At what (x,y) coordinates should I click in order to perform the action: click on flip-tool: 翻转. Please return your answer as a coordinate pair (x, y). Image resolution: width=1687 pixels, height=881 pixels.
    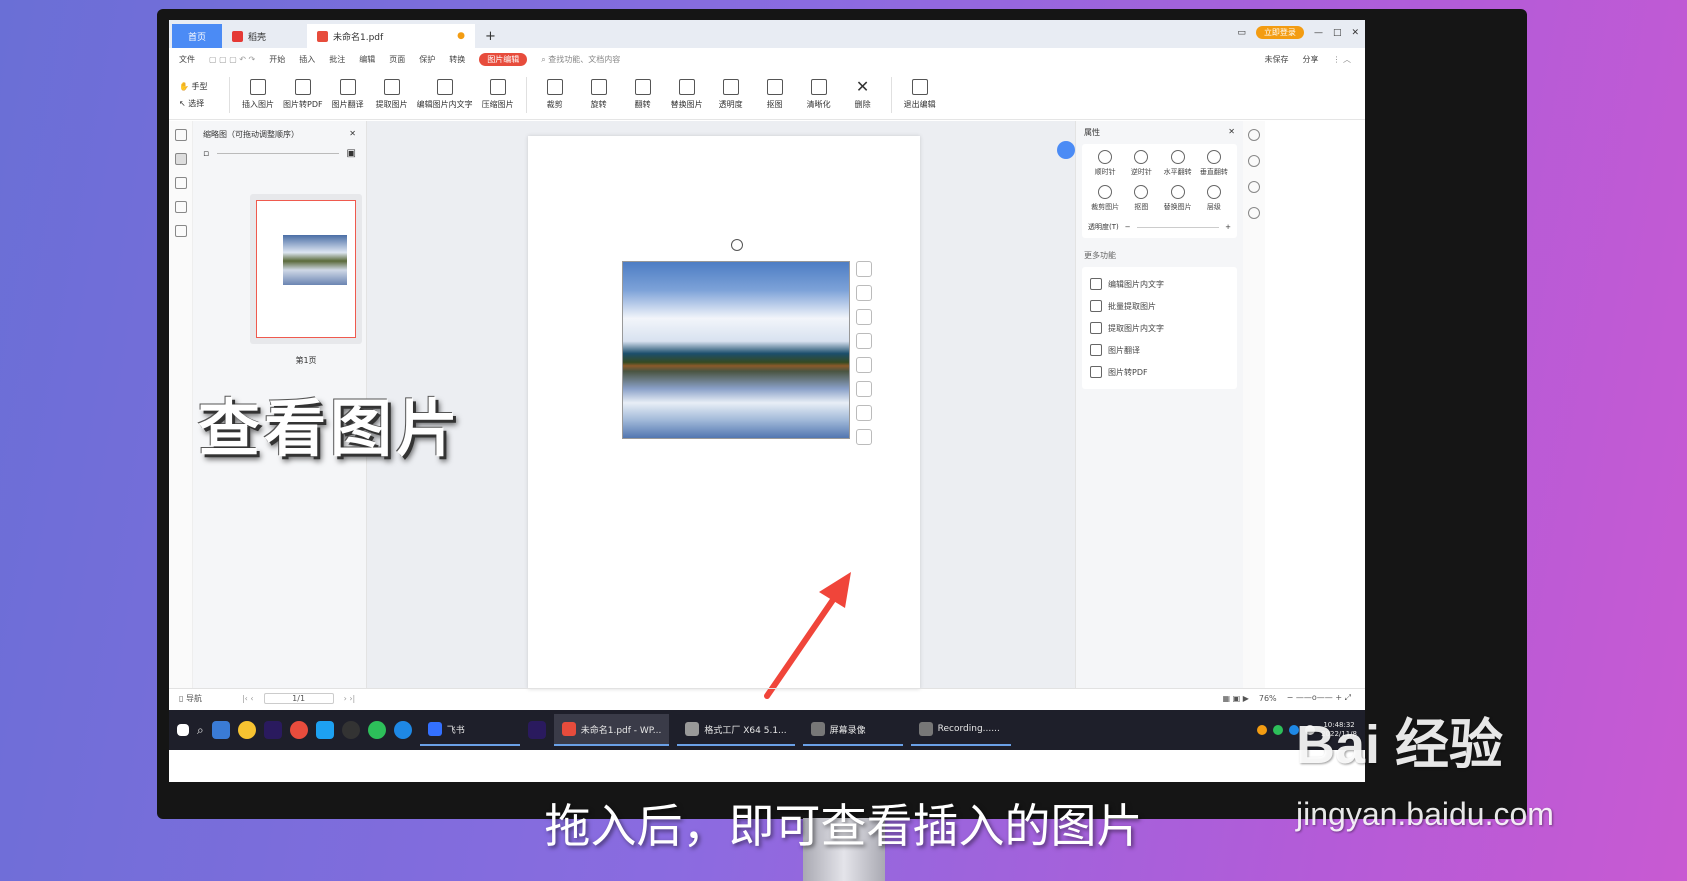
    Looking at the image, I should click on (643, 94).